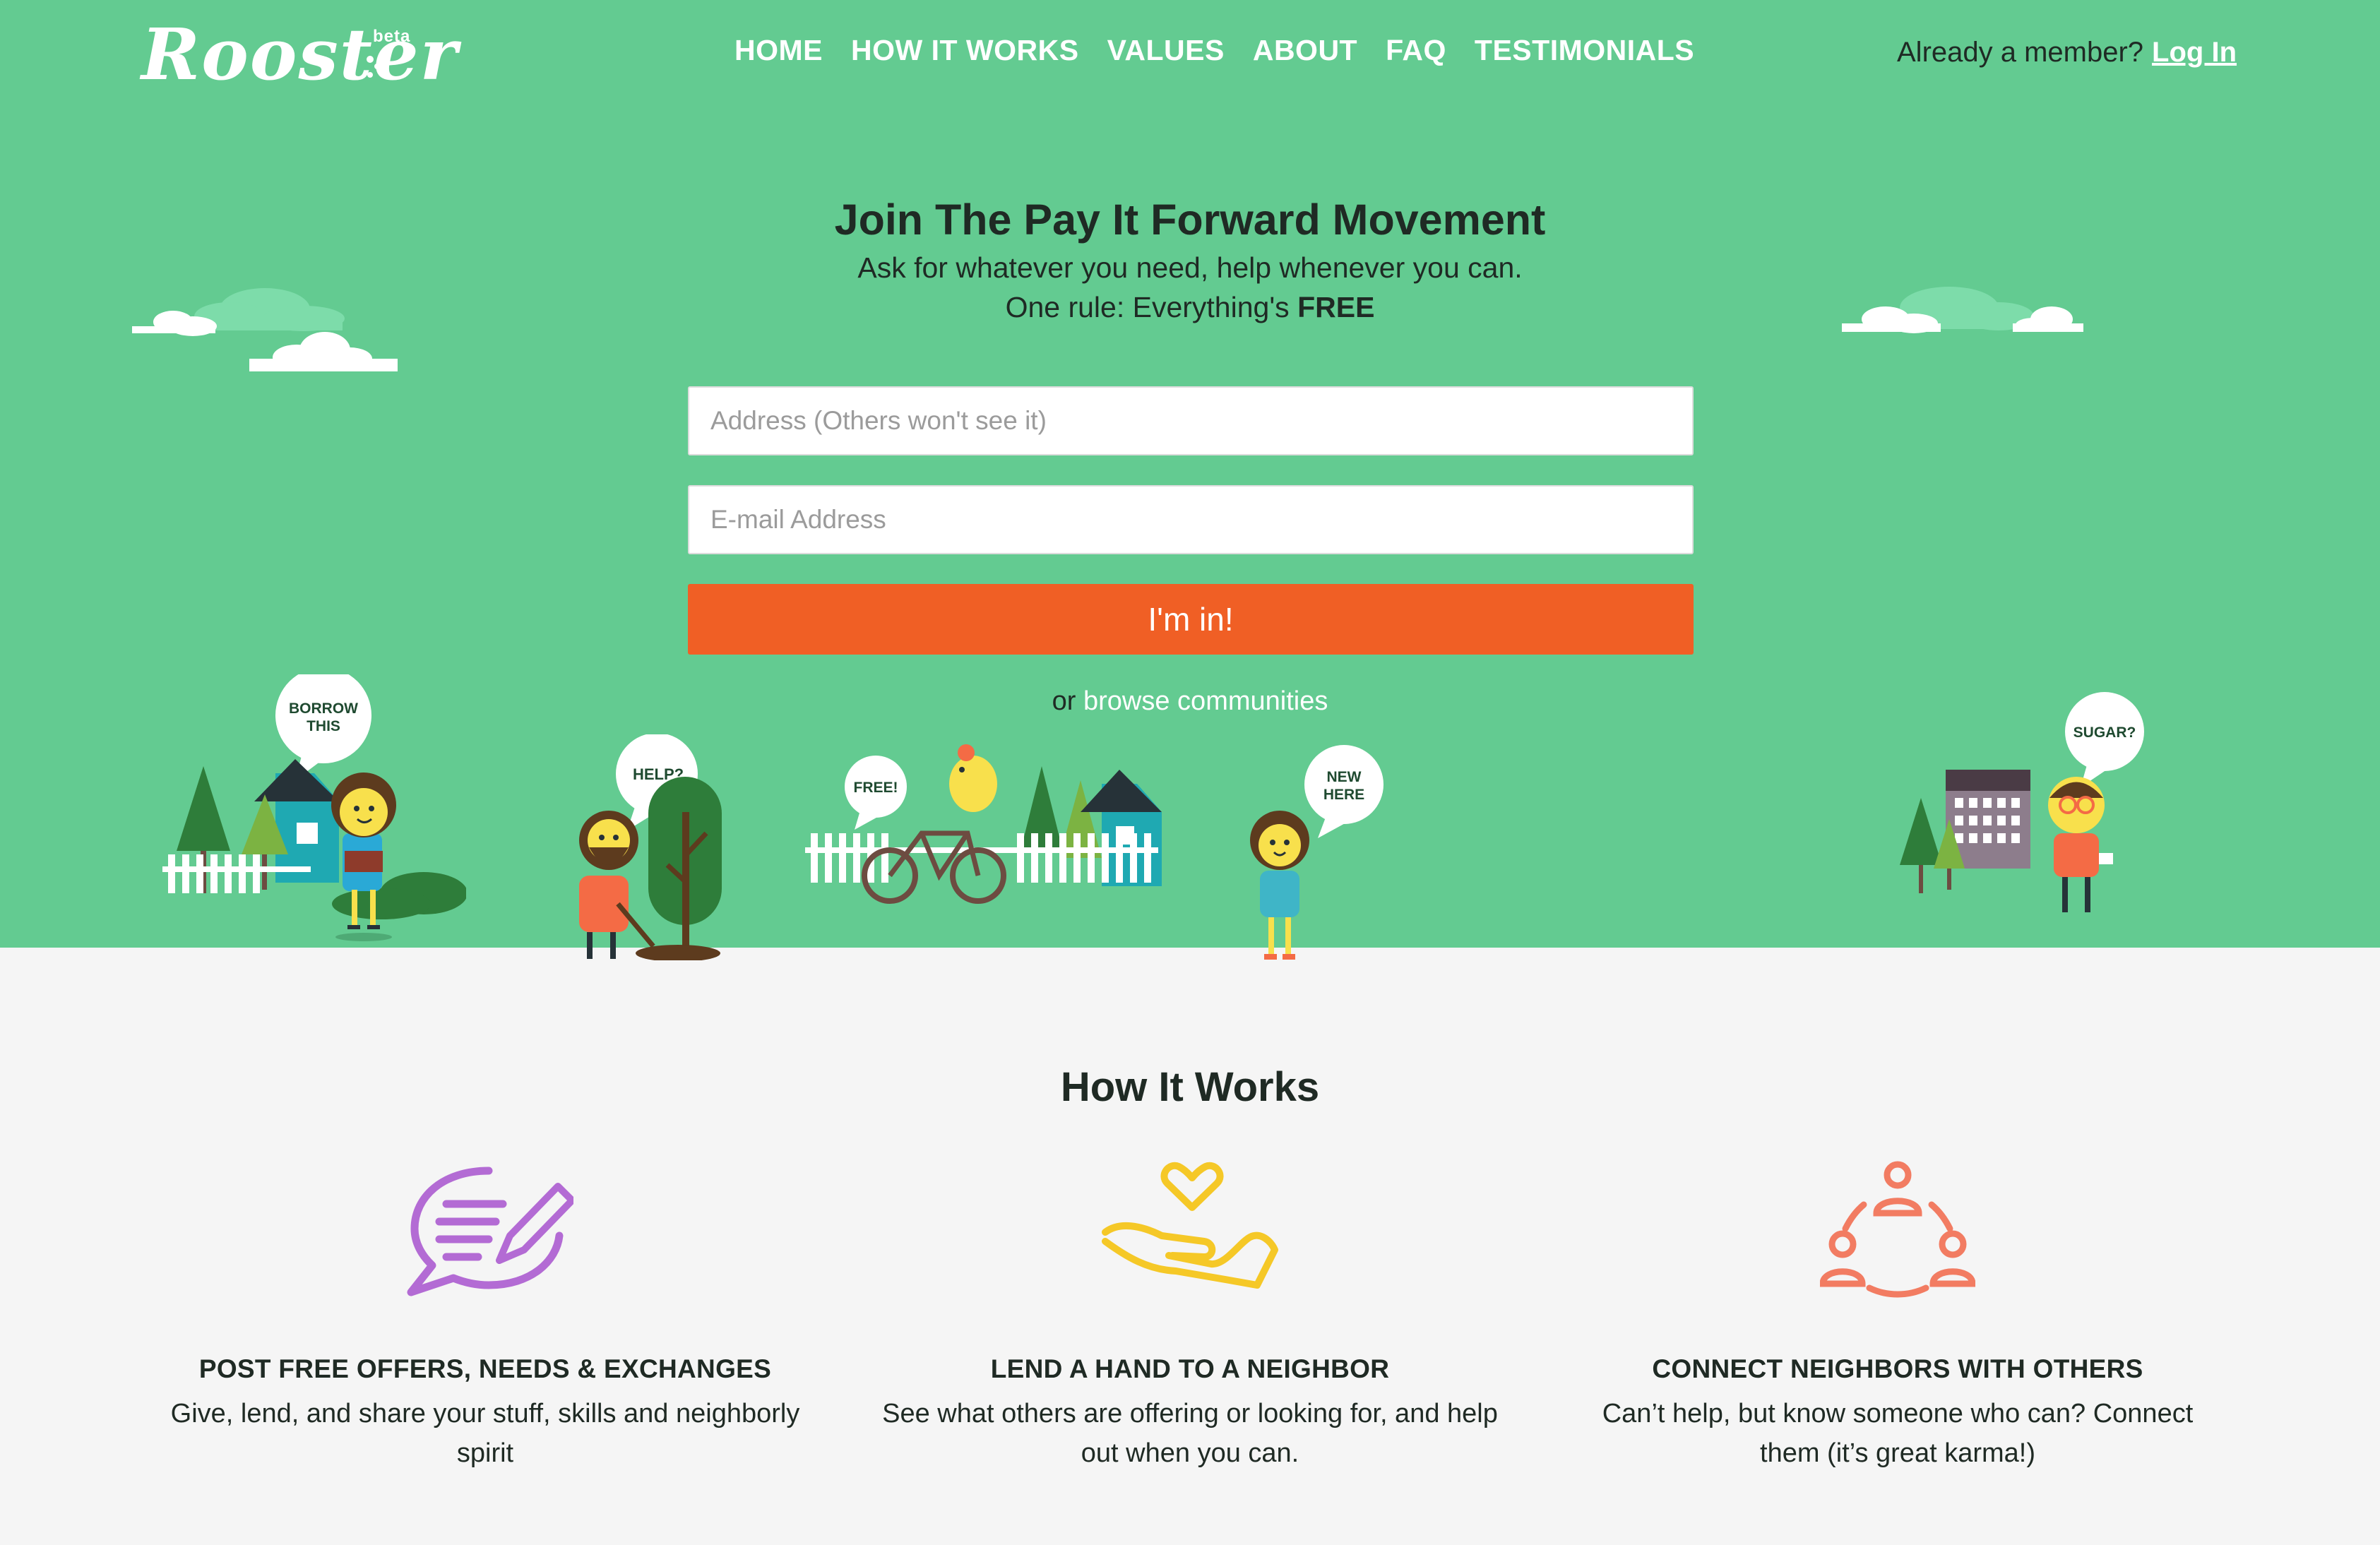  Describe the element at coordinates (2022, 802) in the screenshot. I see `sugar-neighbor-illustration: SUGAR?` at that location.